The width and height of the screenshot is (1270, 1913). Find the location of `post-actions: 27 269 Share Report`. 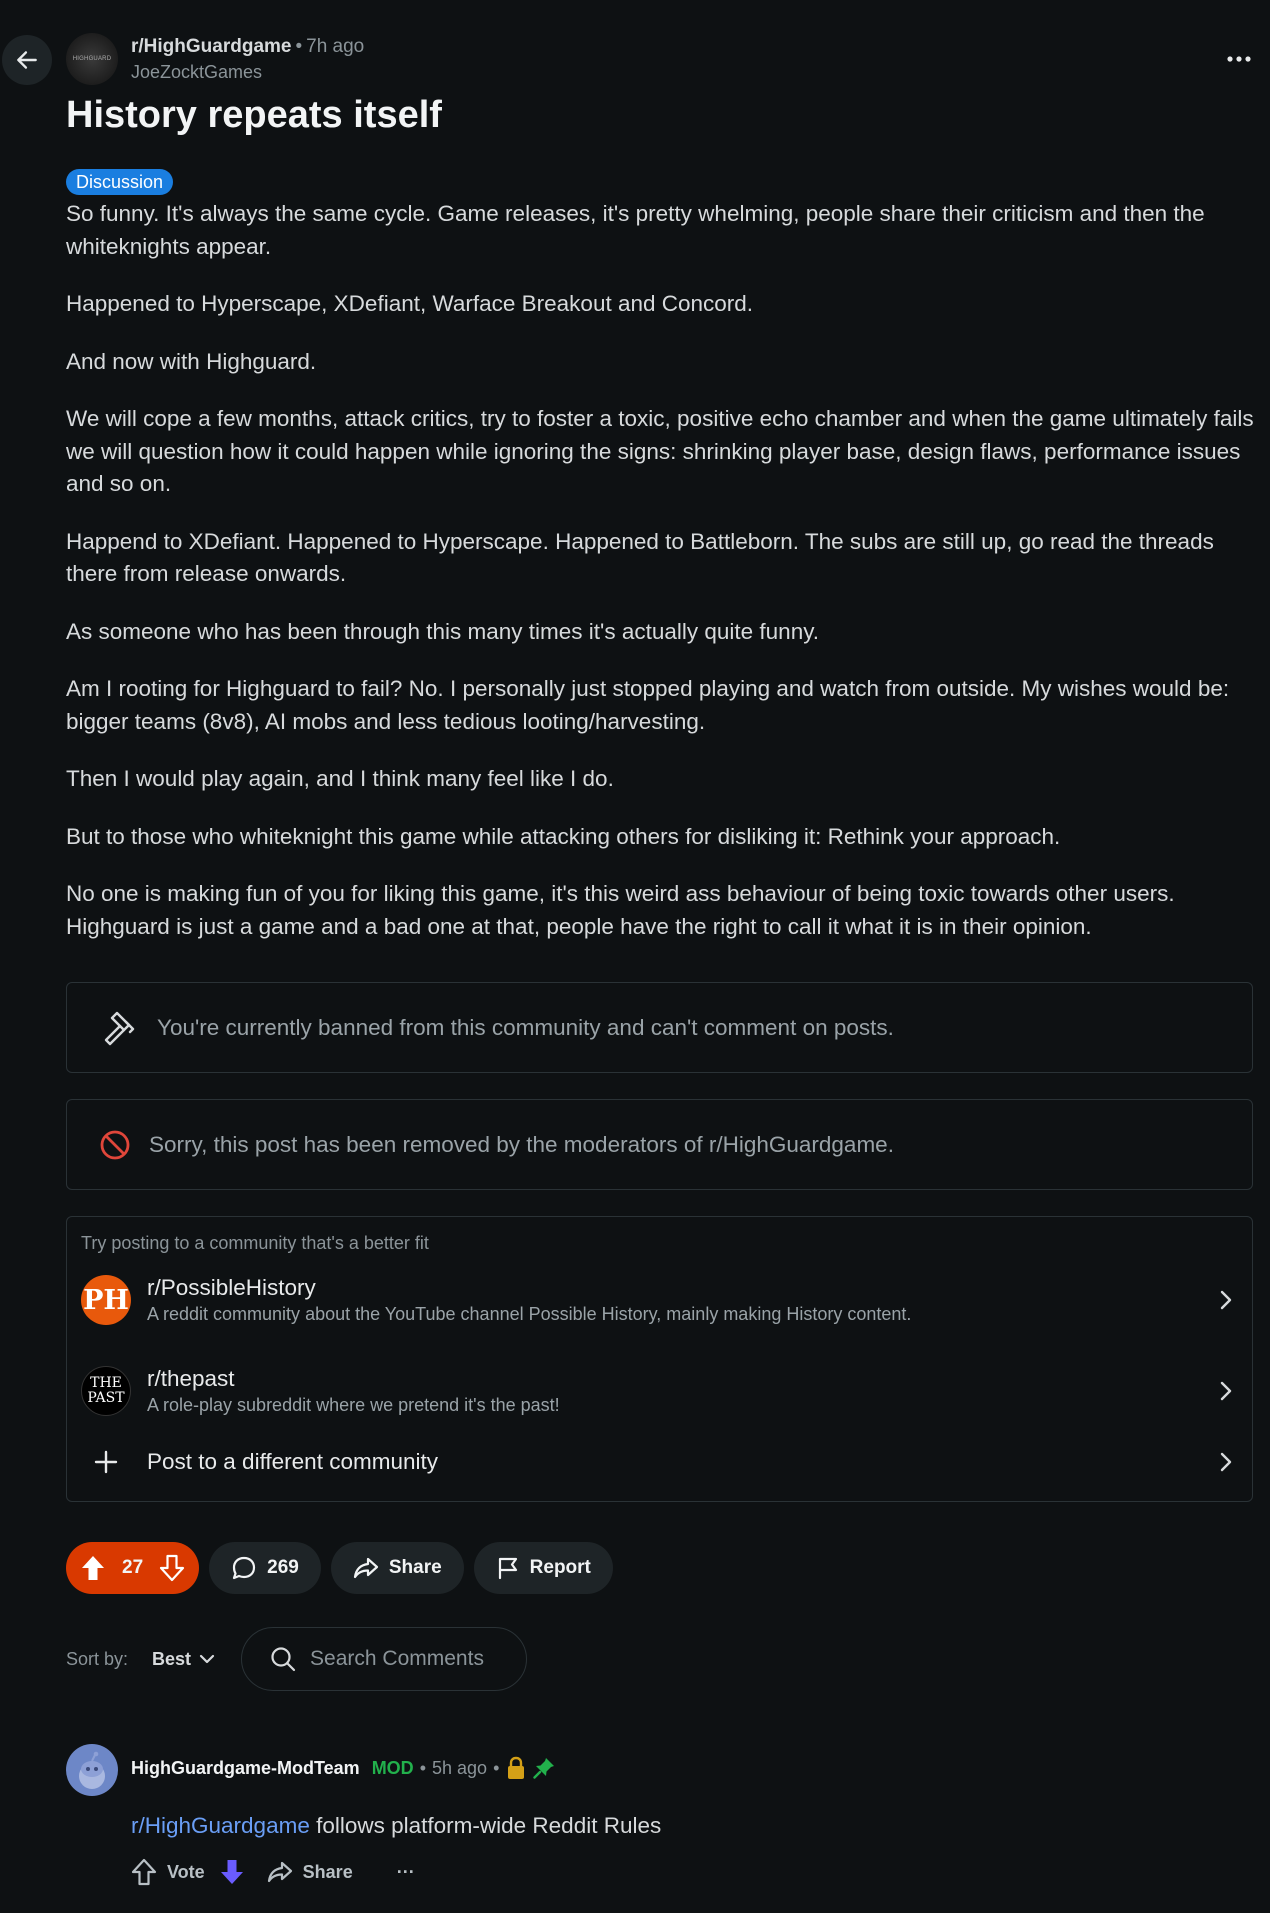

post-actions: 27 269 Share Report is located at coordinates (339, 1568).